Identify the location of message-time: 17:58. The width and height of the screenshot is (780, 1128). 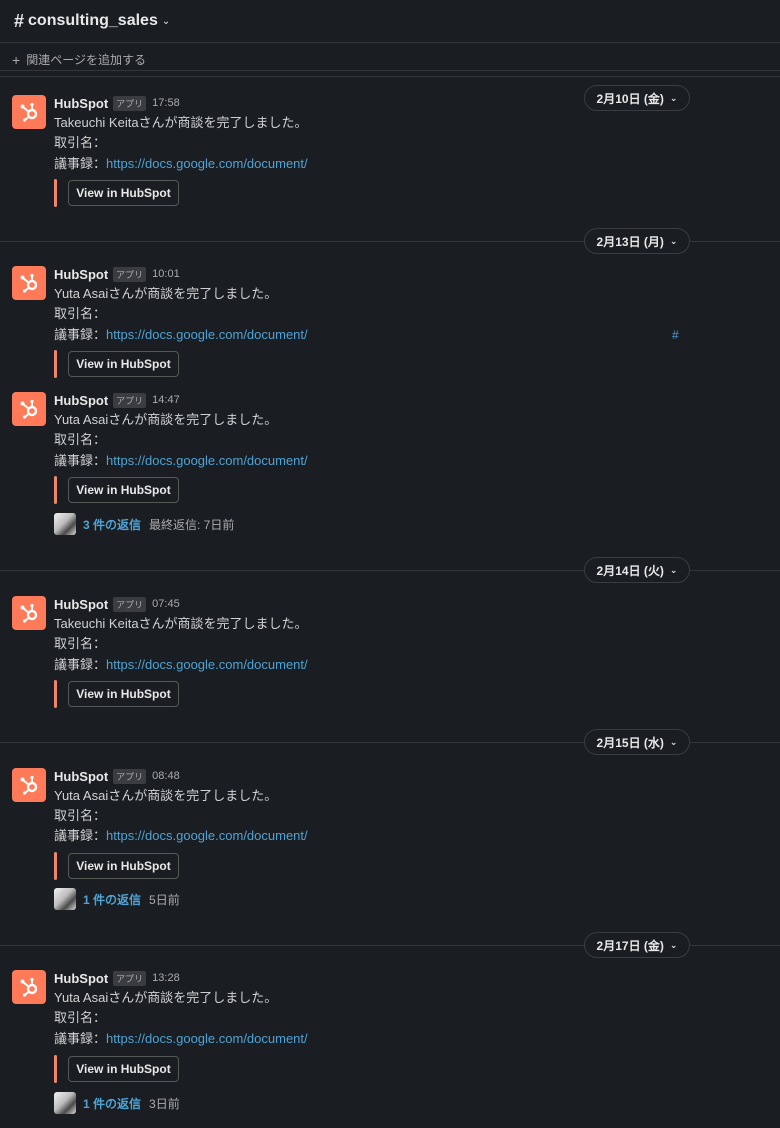
(166, 103).